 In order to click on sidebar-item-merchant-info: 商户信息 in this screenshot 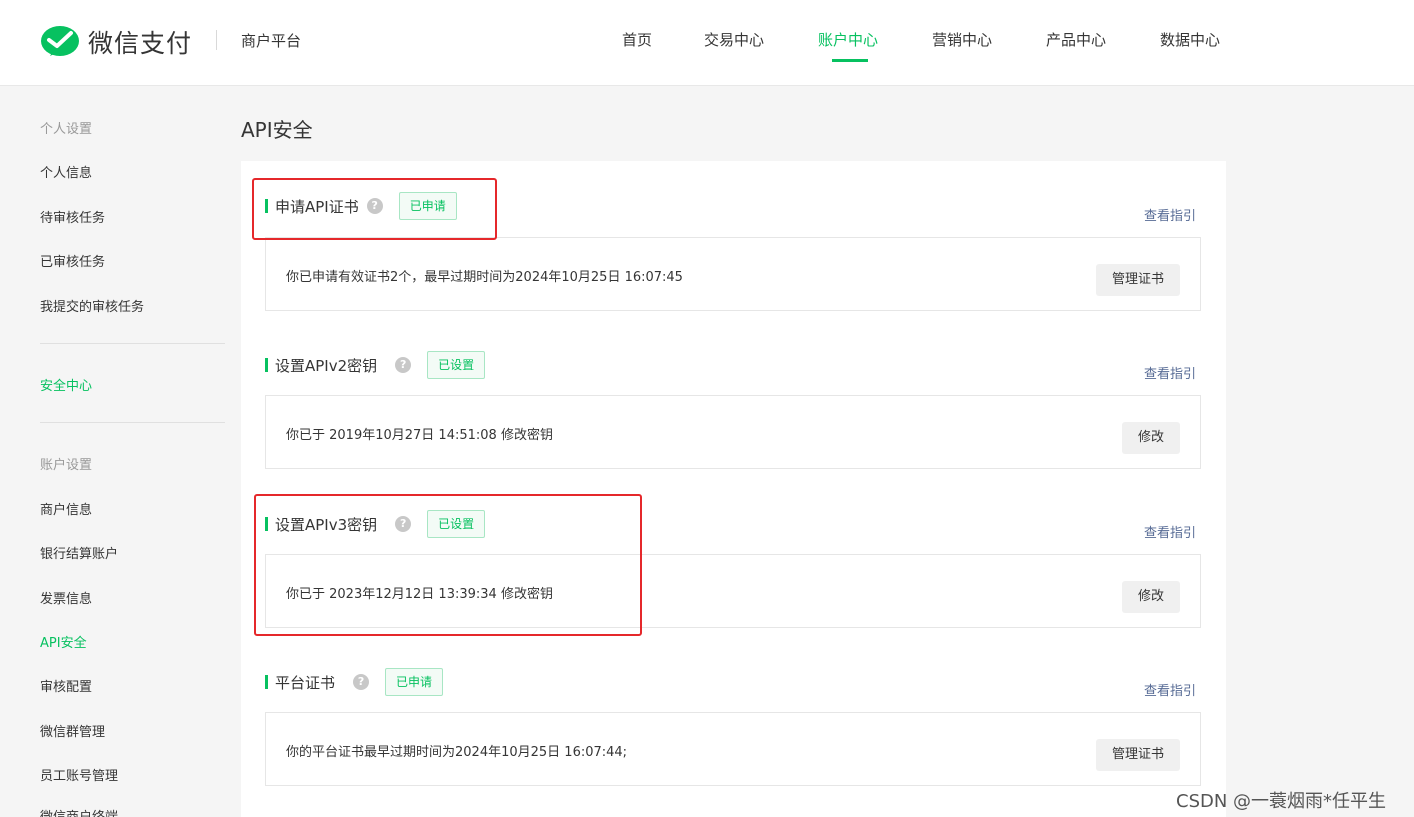, I will do `click(66, 508)`.